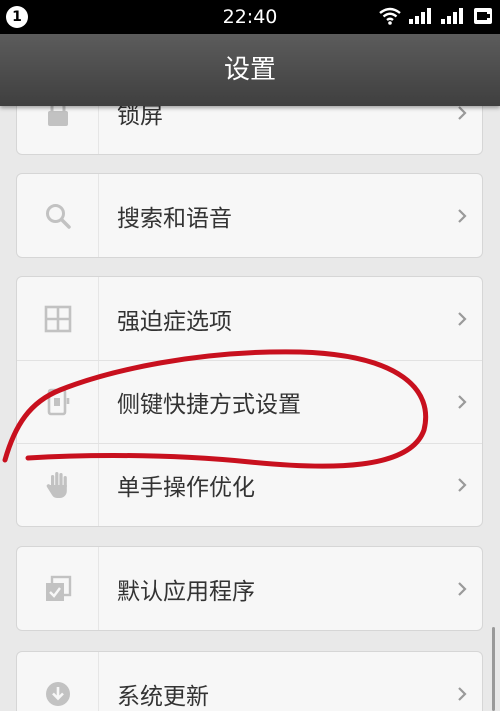  I want to click on grid-icon, so click(57, 318).